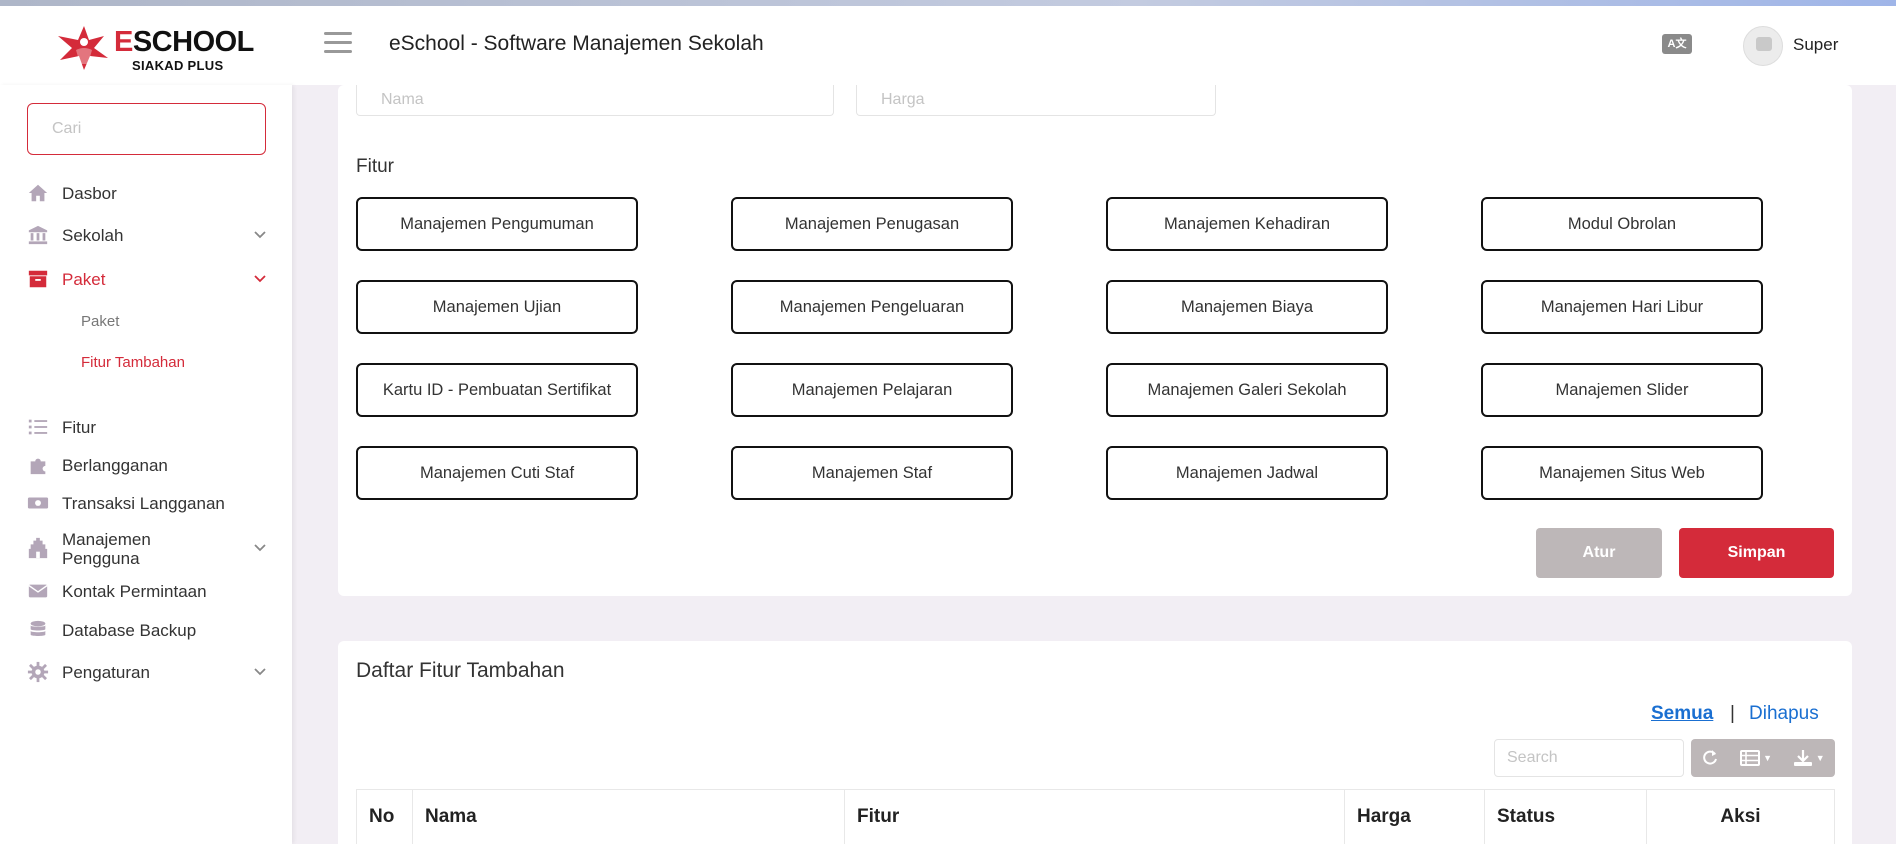 This screenshot has height=844, width=1896. I want to click on language-icon: A文, so click(1677, 44).